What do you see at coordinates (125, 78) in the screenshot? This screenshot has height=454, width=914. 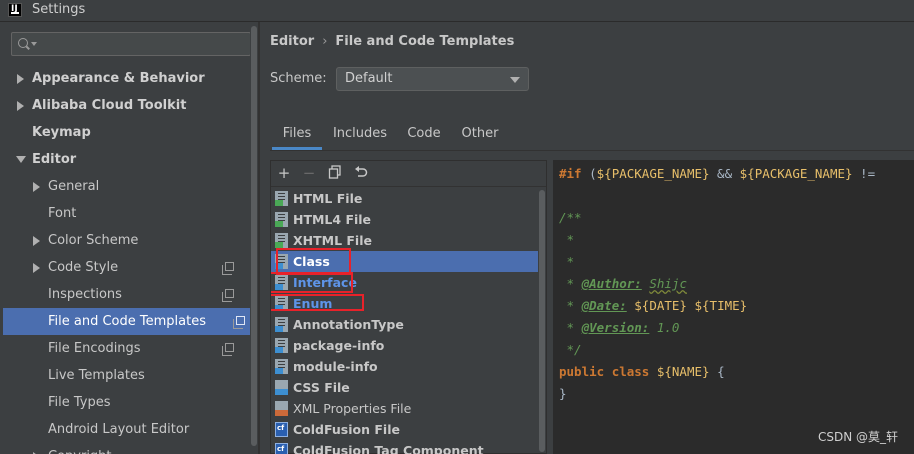 I see `sidebar-item-appearance: Appearance & Behavior` at bounding box center [125, 78].